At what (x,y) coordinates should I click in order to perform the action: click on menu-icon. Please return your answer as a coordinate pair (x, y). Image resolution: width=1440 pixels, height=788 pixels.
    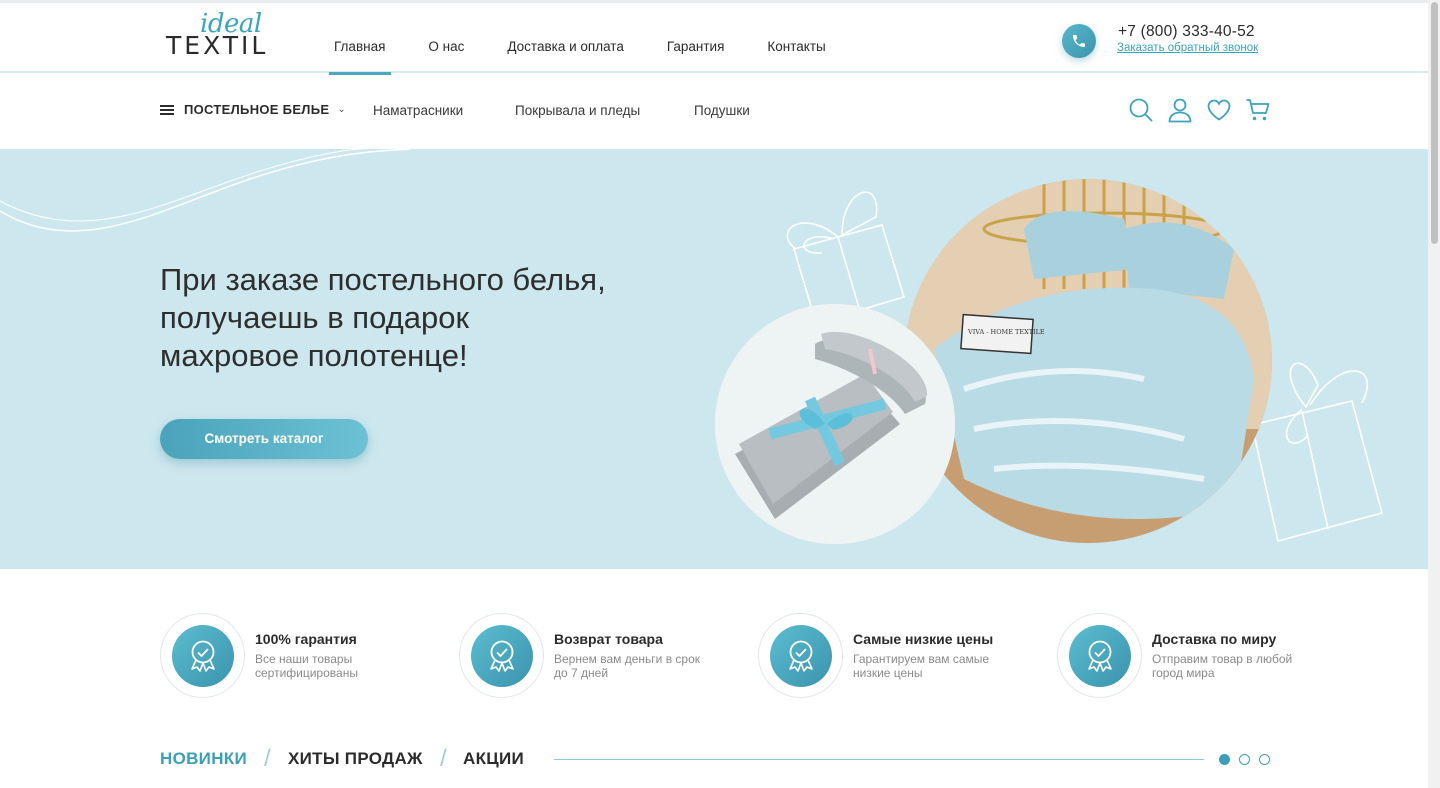
    Looking at the image, I should click on (167, 109).